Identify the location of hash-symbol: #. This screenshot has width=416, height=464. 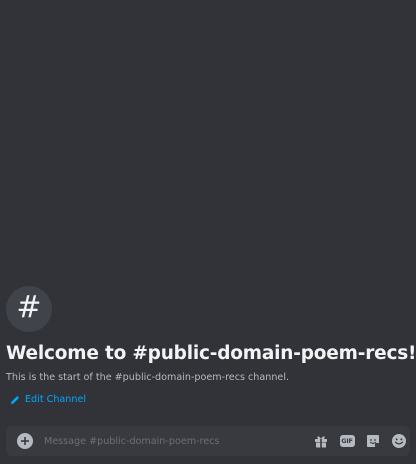
(29, 307).